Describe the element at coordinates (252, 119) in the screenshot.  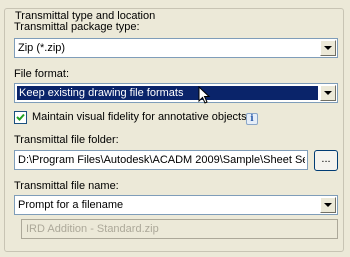
I see `info-icon: i` at that location.